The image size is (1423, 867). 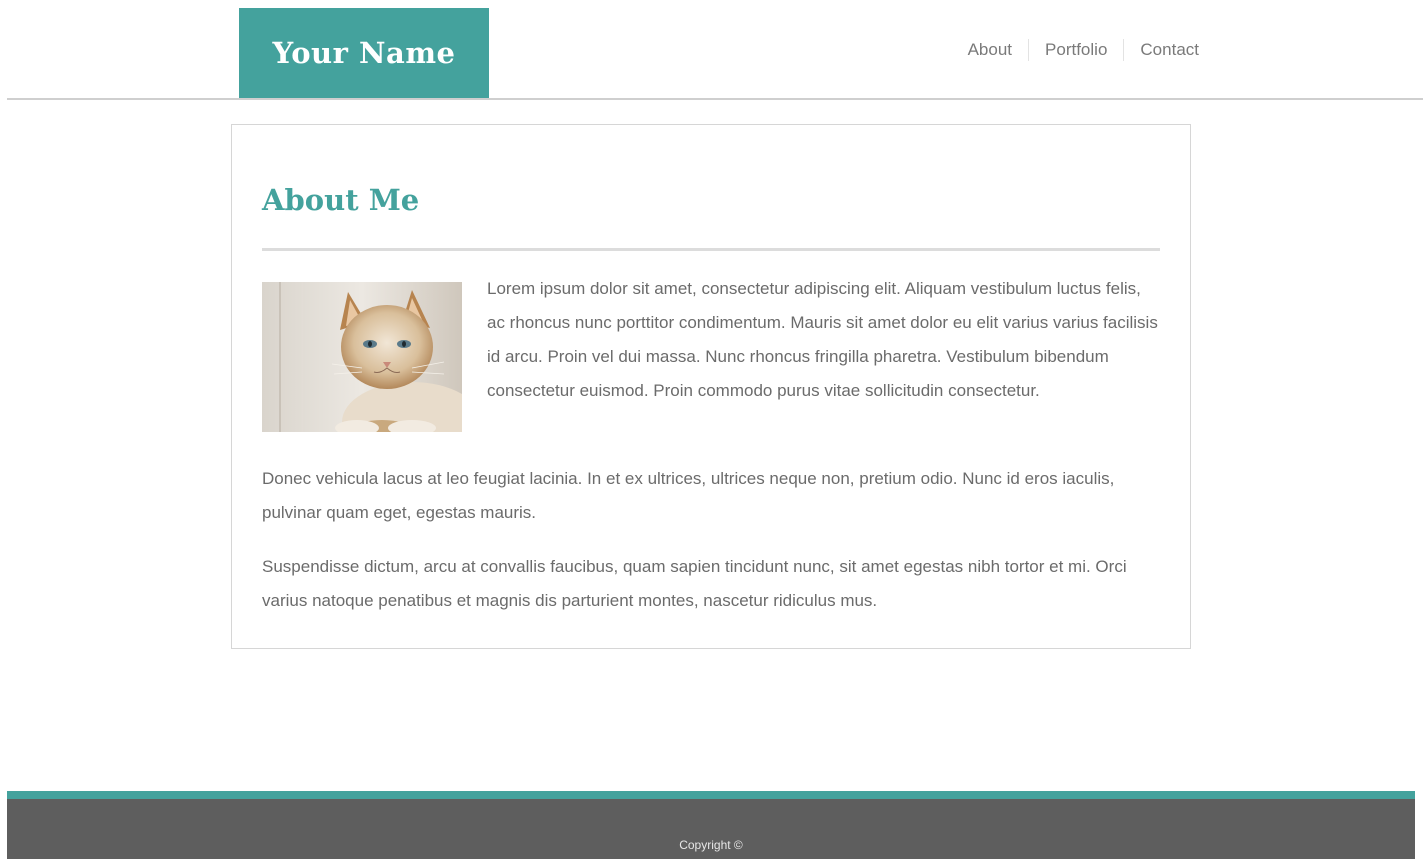 What do you see at coordinates (711, 845) in the screenshot?
I see `copyright-text: Copyright ©` at bounding box center [711, 845].